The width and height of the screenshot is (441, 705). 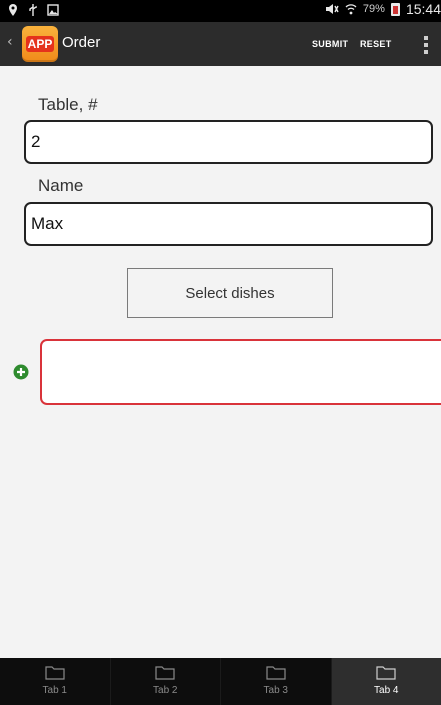 I want to click on tab-label: Tab 1, so click(x=54, y=690).